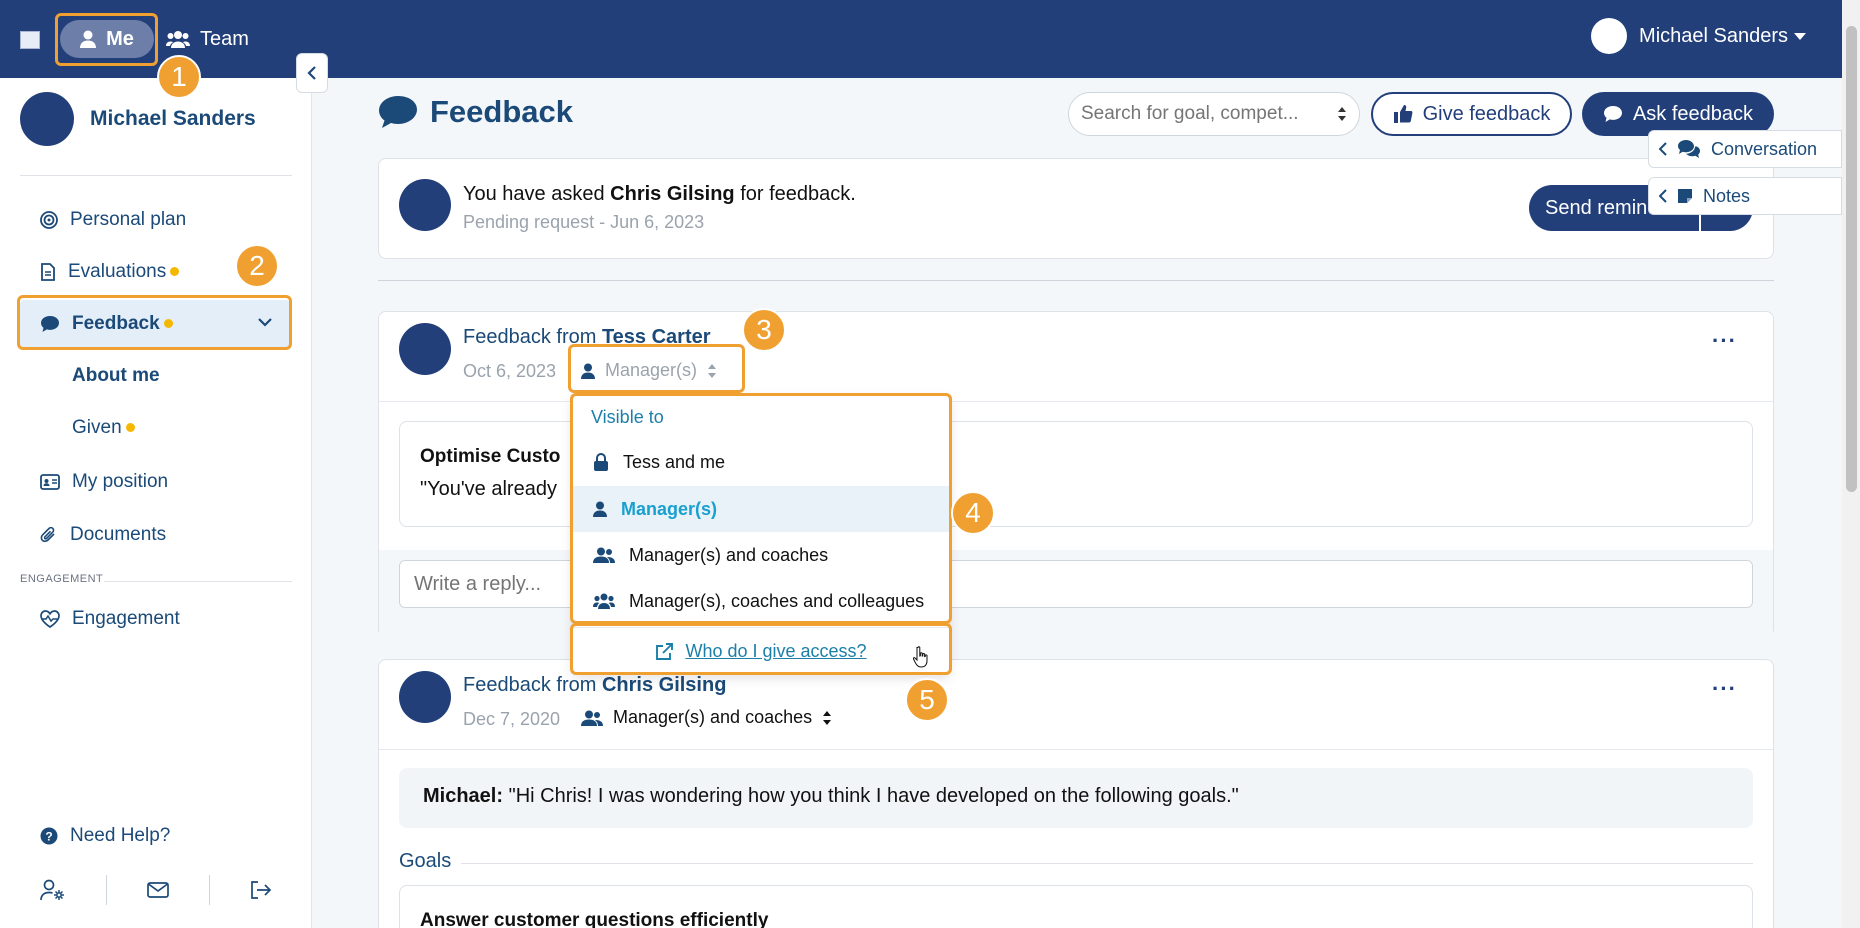  Describe the element at coordinates (922, 657) in the screenshot. I see `hand-cursor-icon` at that location.